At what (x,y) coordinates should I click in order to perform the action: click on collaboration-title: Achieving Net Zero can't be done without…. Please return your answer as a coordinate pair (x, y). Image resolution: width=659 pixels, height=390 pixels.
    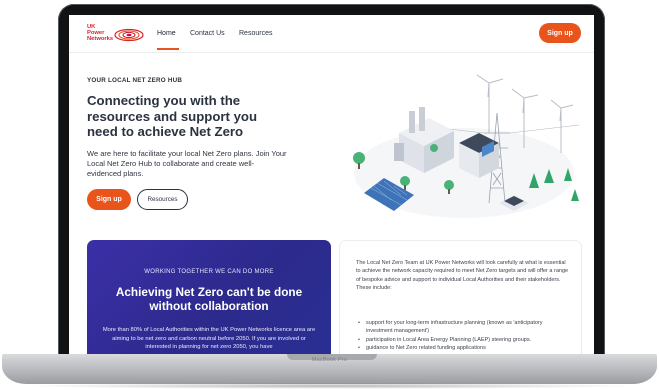
    Looking at the image, I should click on (209, 299).